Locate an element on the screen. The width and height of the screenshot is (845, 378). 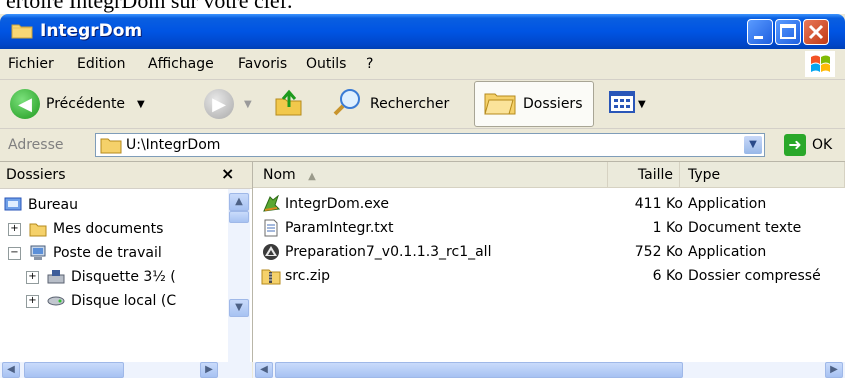
chevron-down-icon: ▼ is located at coordinates (248, 104).